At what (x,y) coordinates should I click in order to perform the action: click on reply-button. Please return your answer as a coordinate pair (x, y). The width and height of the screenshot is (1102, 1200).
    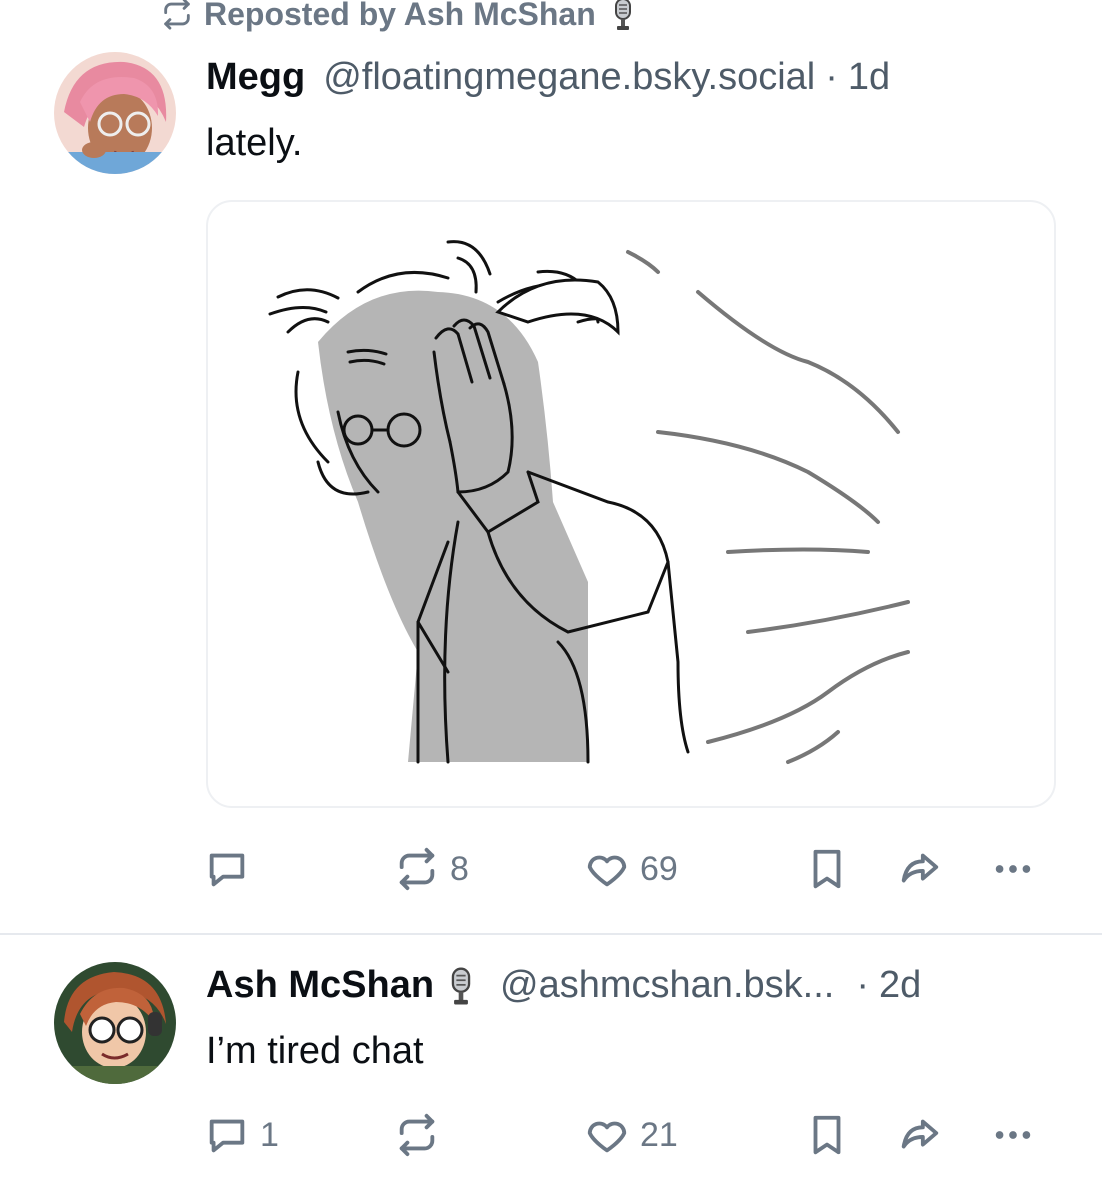
    Looking at the image, I should click on (232, 869).